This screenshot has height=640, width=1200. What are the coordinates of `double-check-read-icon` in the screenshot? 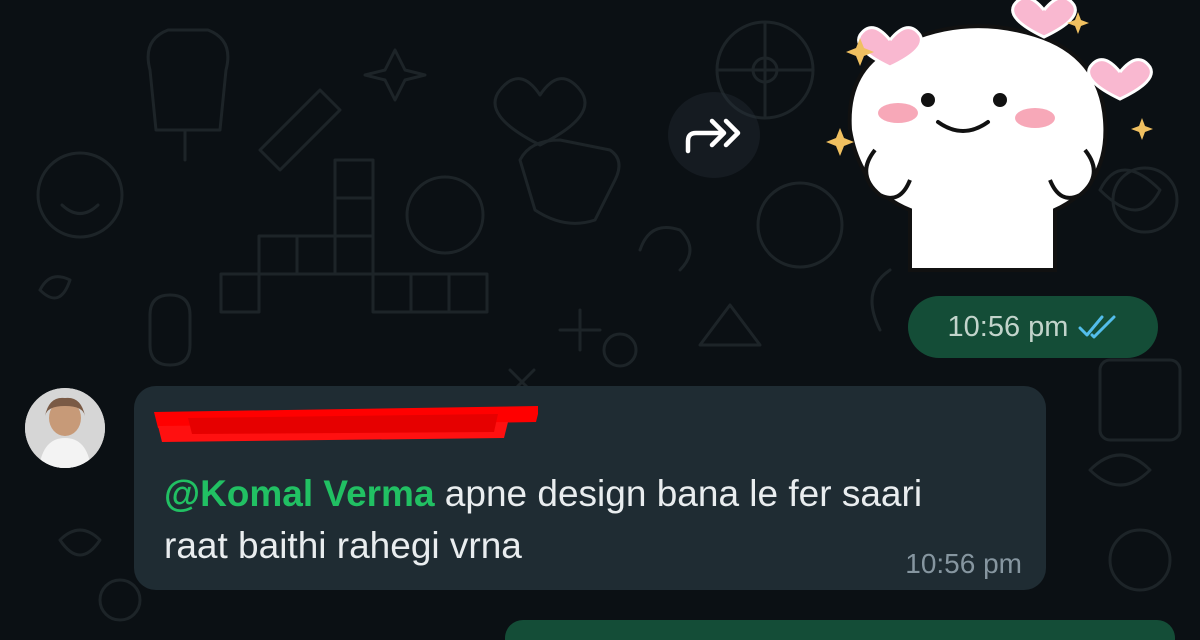 It's located at (1097, 327).